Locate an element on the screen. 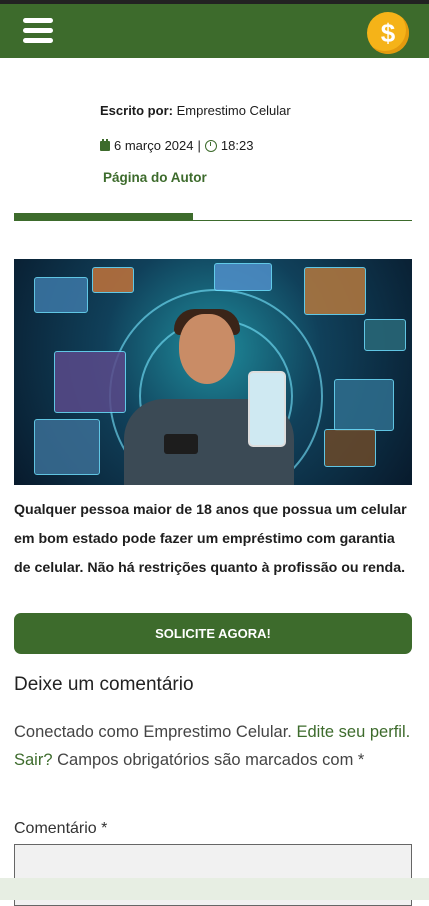 The height and width of the screenshot is (906, 429). calendar-icon is located at coordinates (105, 144).